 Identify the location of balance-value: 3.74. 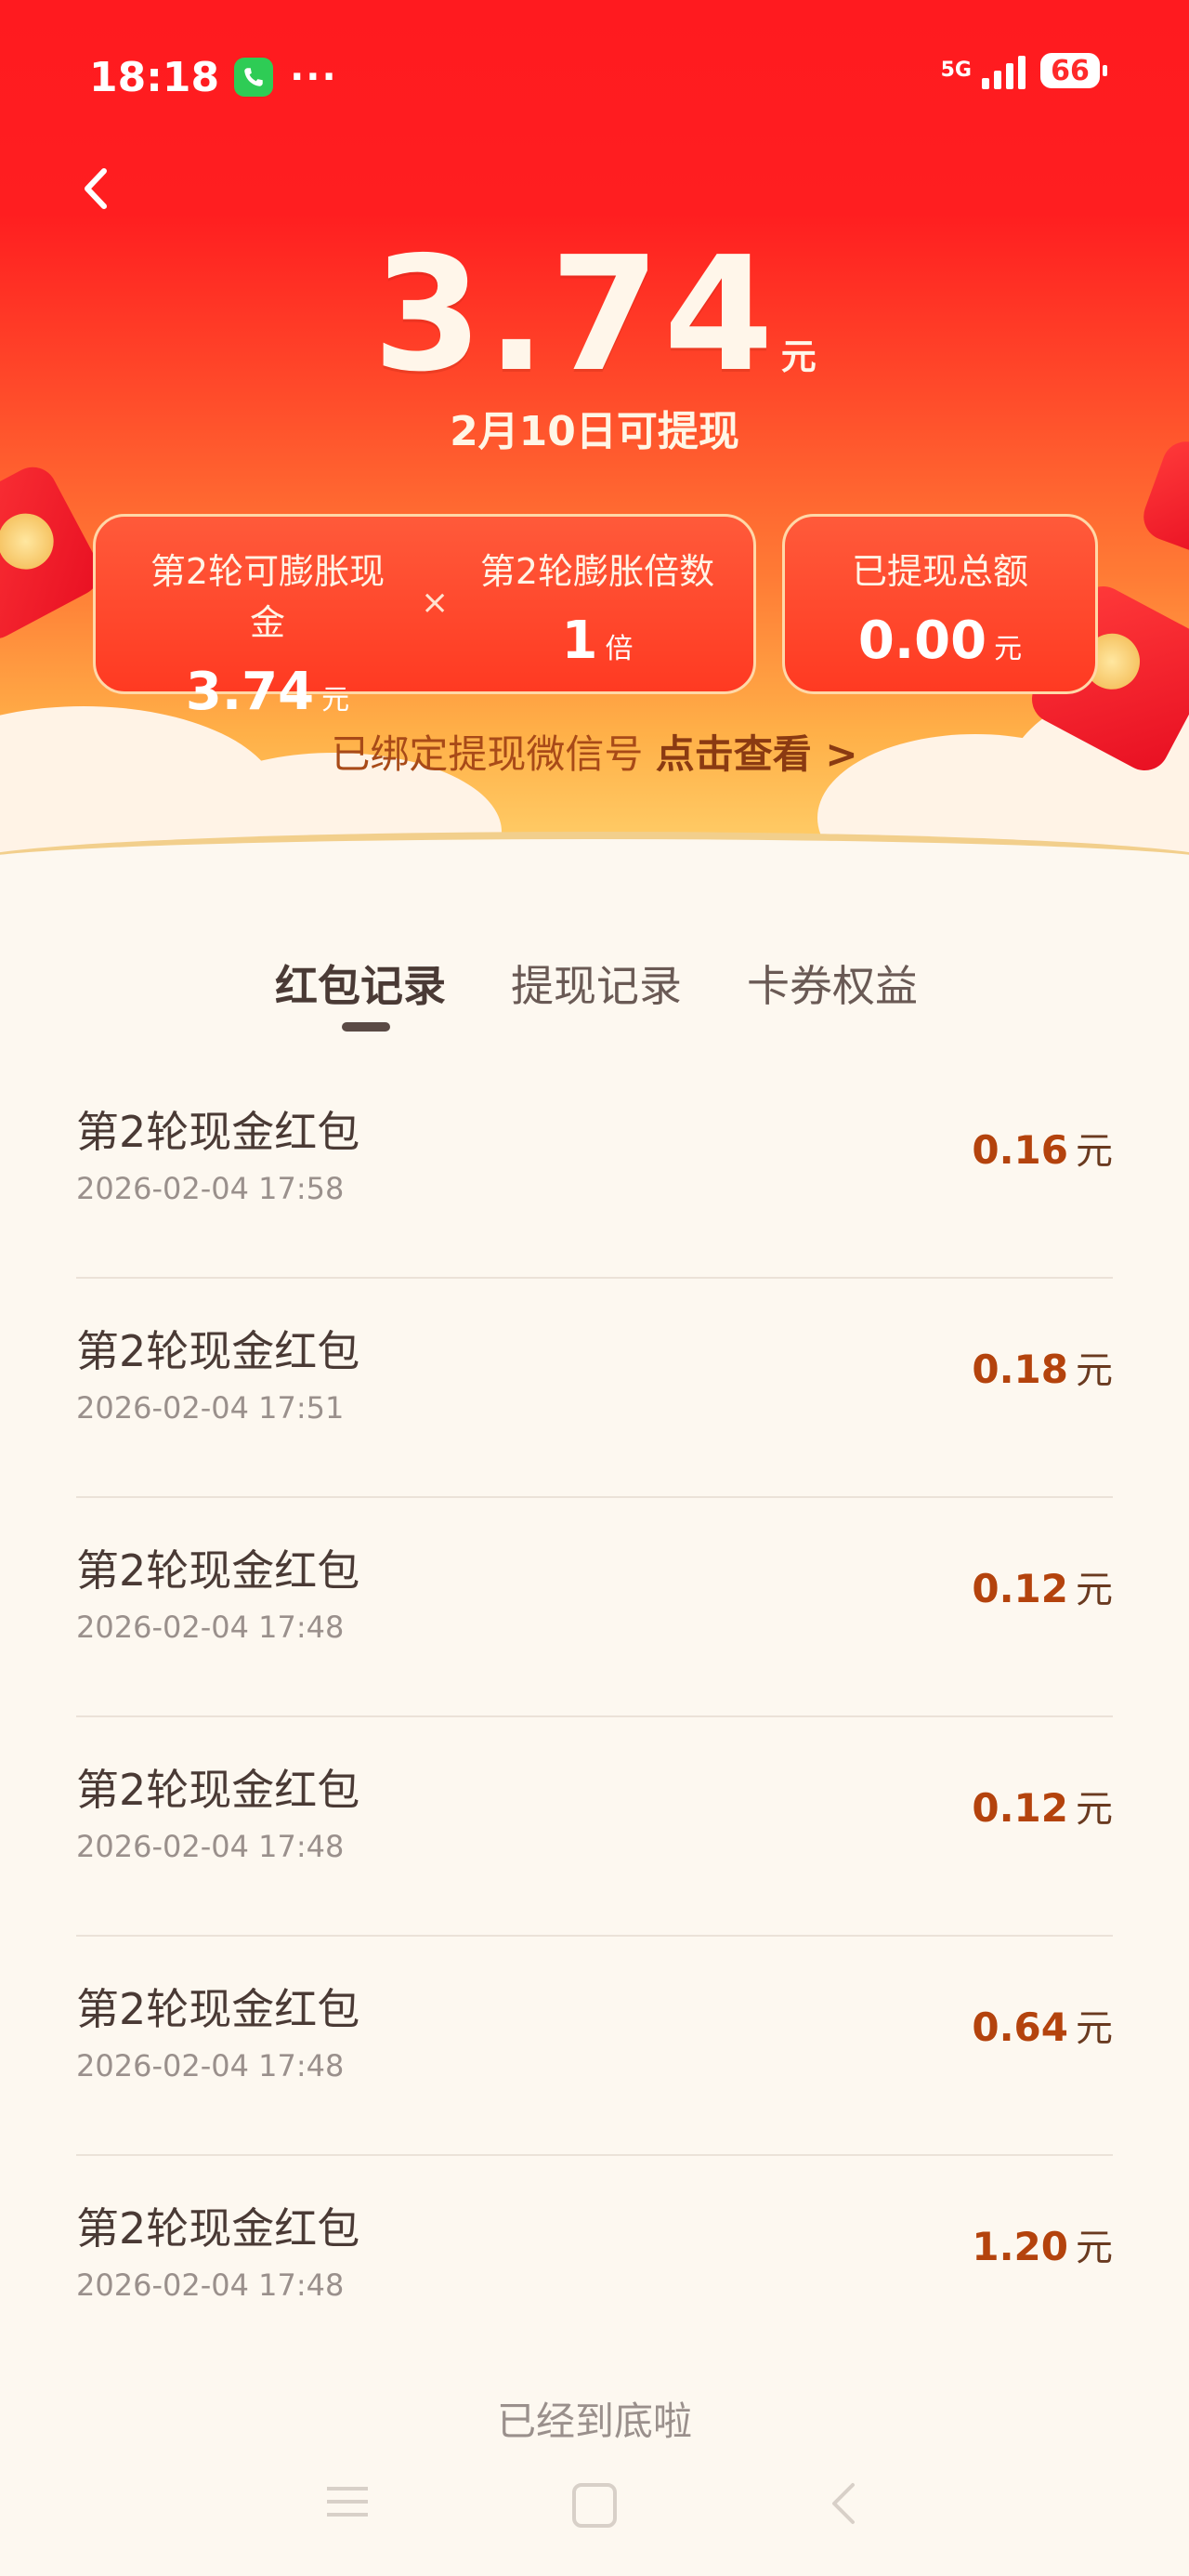
(575, 315).